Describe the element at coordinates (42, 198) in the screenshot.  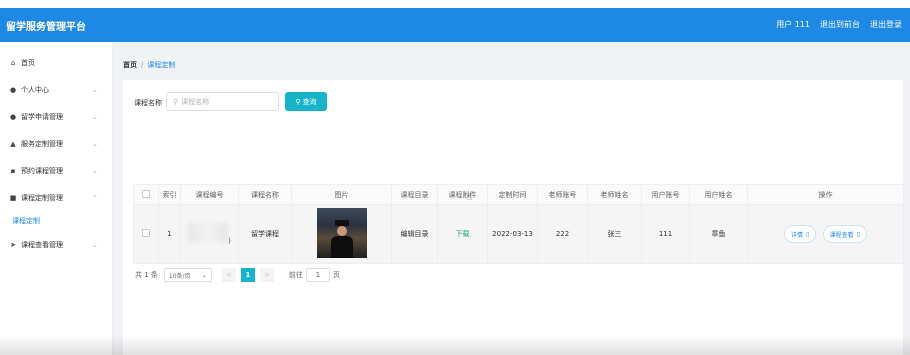
I see `sidebar-item-label: 课程定制管理` at that location.